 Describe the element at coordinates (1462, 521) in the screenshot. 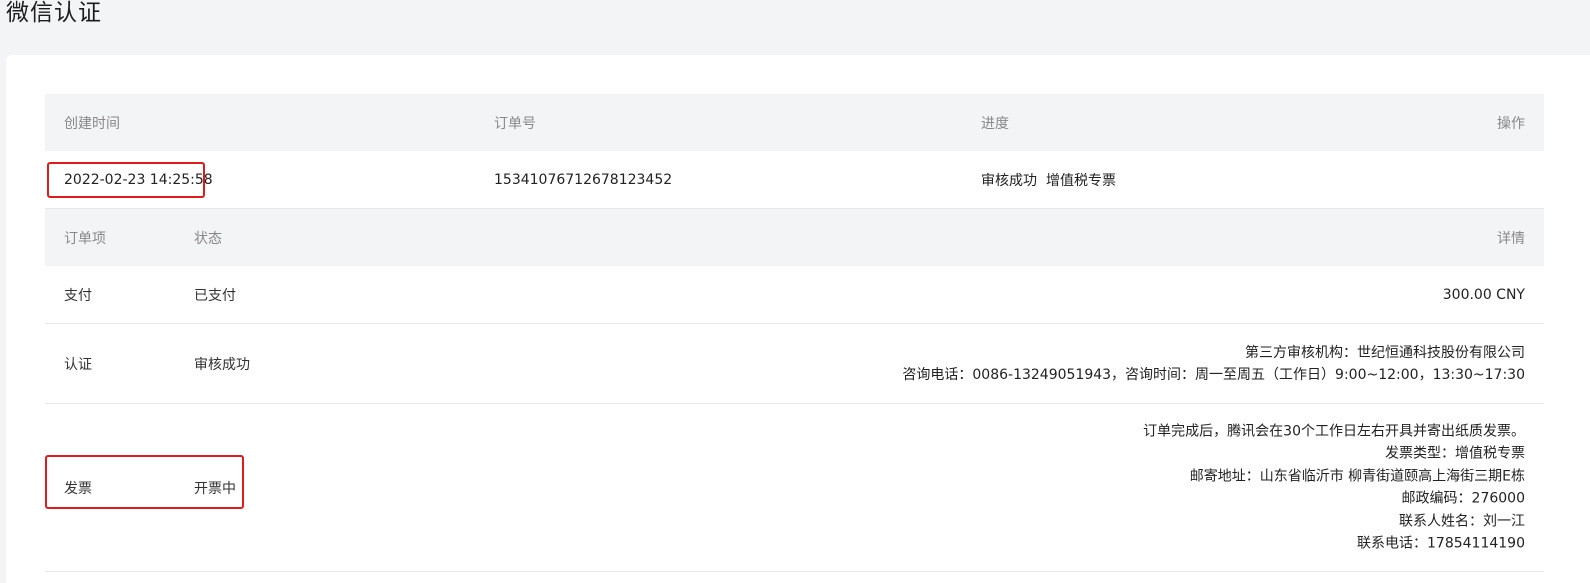

I see `detail-line: 联系人姓名：刘一江` at that location.